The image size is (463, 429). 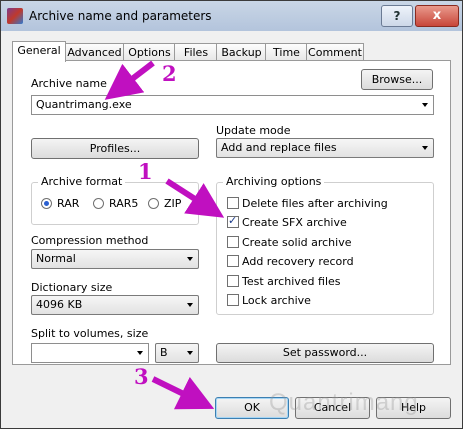 What do you see at coordinates (183, 393) in the screenshot?
I see `arrow-step3` at bounding box center [183, 393].